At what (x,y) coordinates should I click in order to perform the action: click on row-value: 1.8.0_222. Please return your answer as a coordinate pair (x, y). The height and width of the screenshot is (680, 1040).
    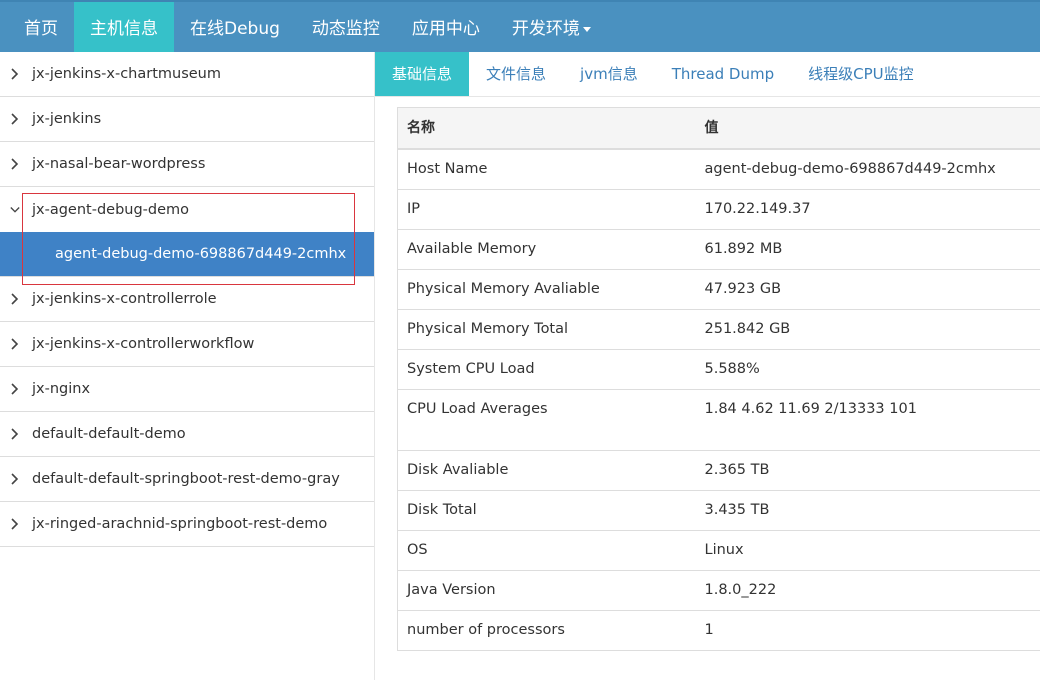
    Looking at the image, I should click on (867, 590).